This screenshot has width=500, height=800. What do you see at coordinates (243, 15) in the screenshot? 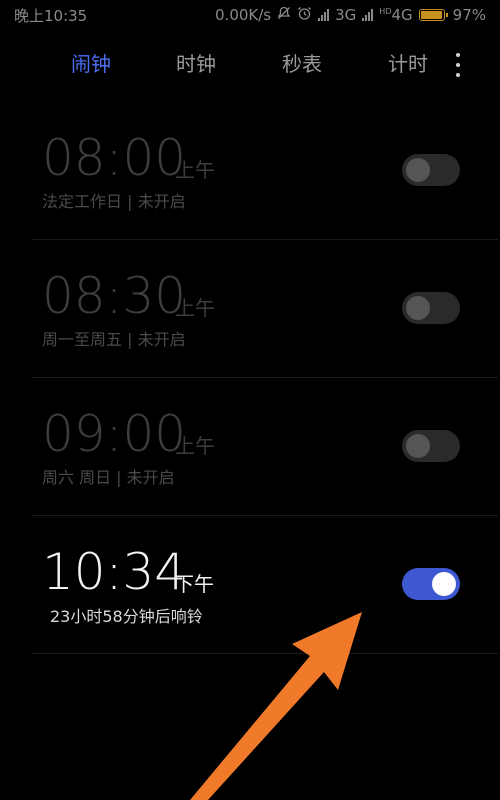
I see `net-speed: 0.00K/s` at bounding box center [243, 15].